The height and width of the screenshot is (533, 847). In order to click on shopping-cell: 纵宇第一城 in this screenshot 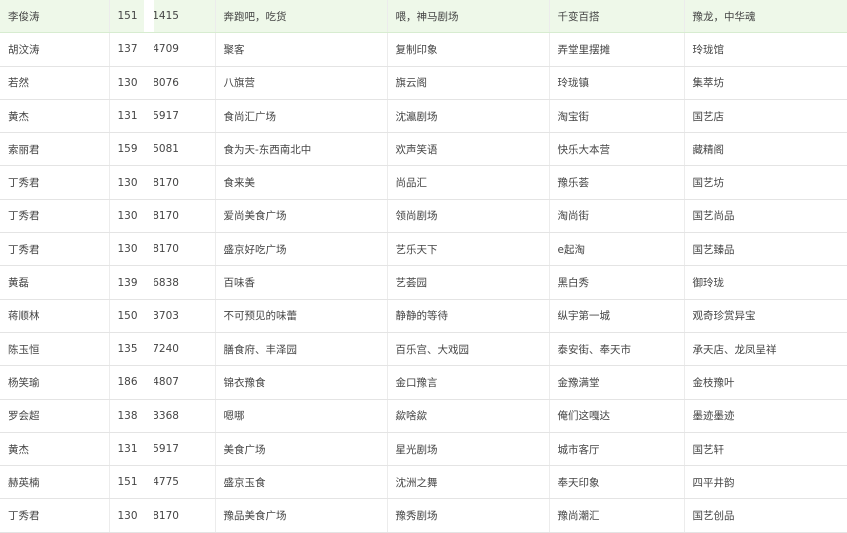, I will do `click(617, 316)`.